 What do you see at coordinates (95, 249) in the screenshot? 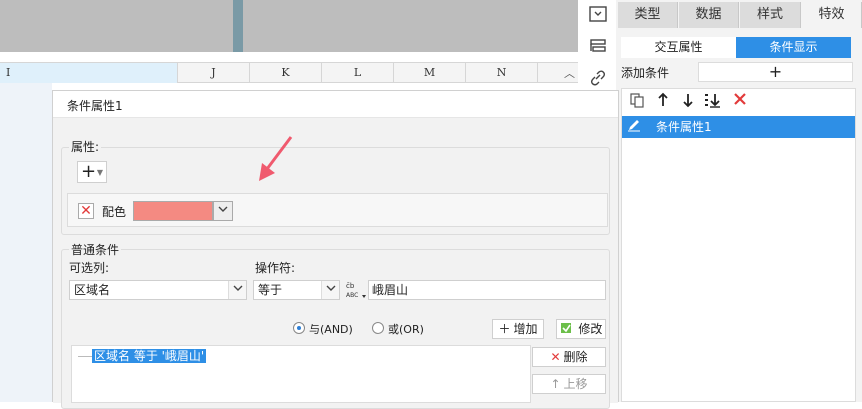
I see `condition-legend: 普通条件` at bounding box center [95, 249].